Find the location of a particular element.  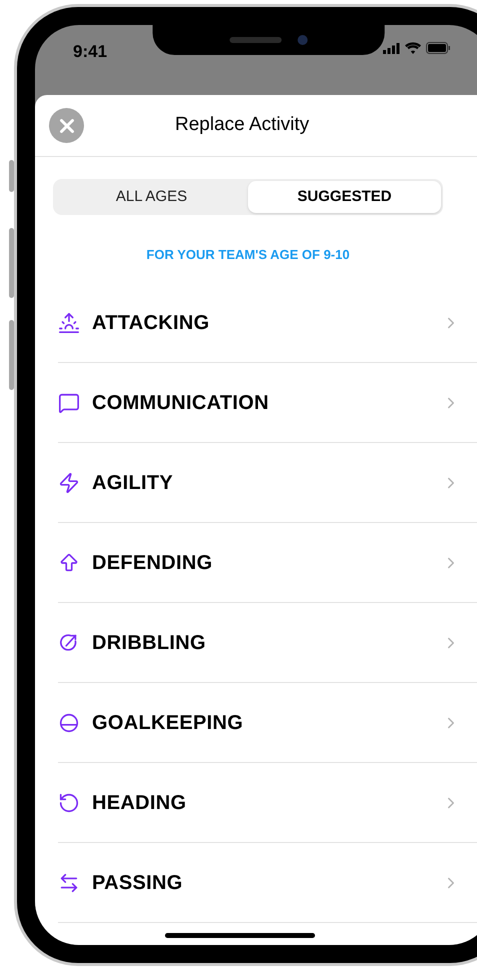

battery-icon is located at coordinates (438, 48).